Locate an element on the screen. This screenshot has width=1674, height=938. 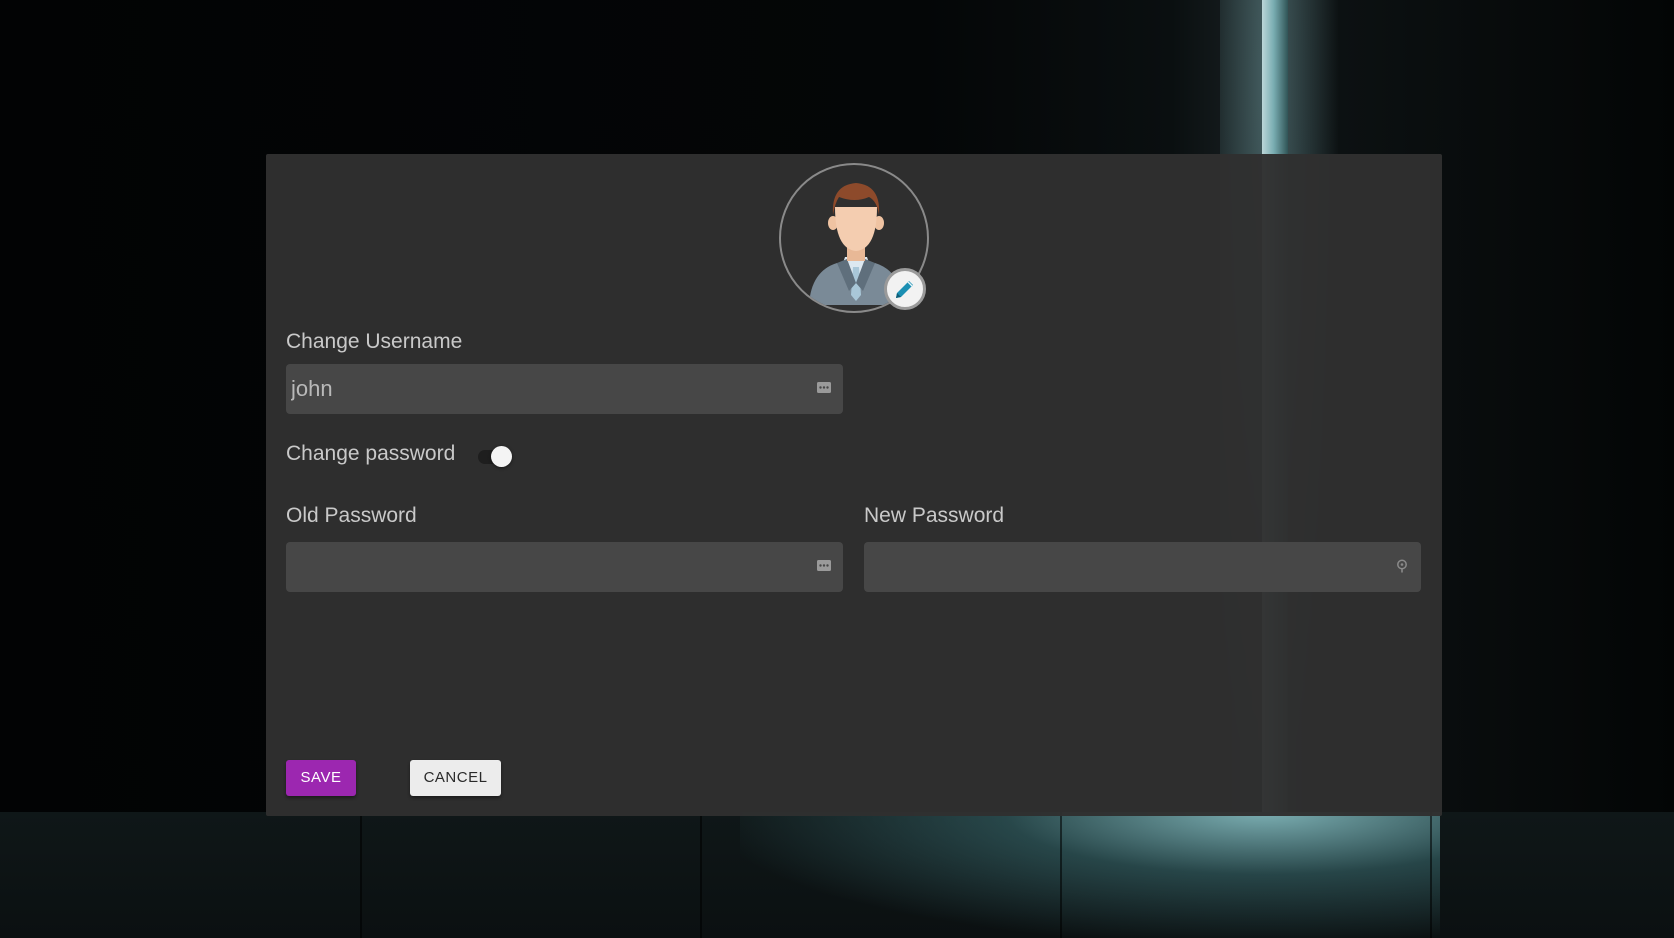
pencil-icon is located at coordinates (904, 289).